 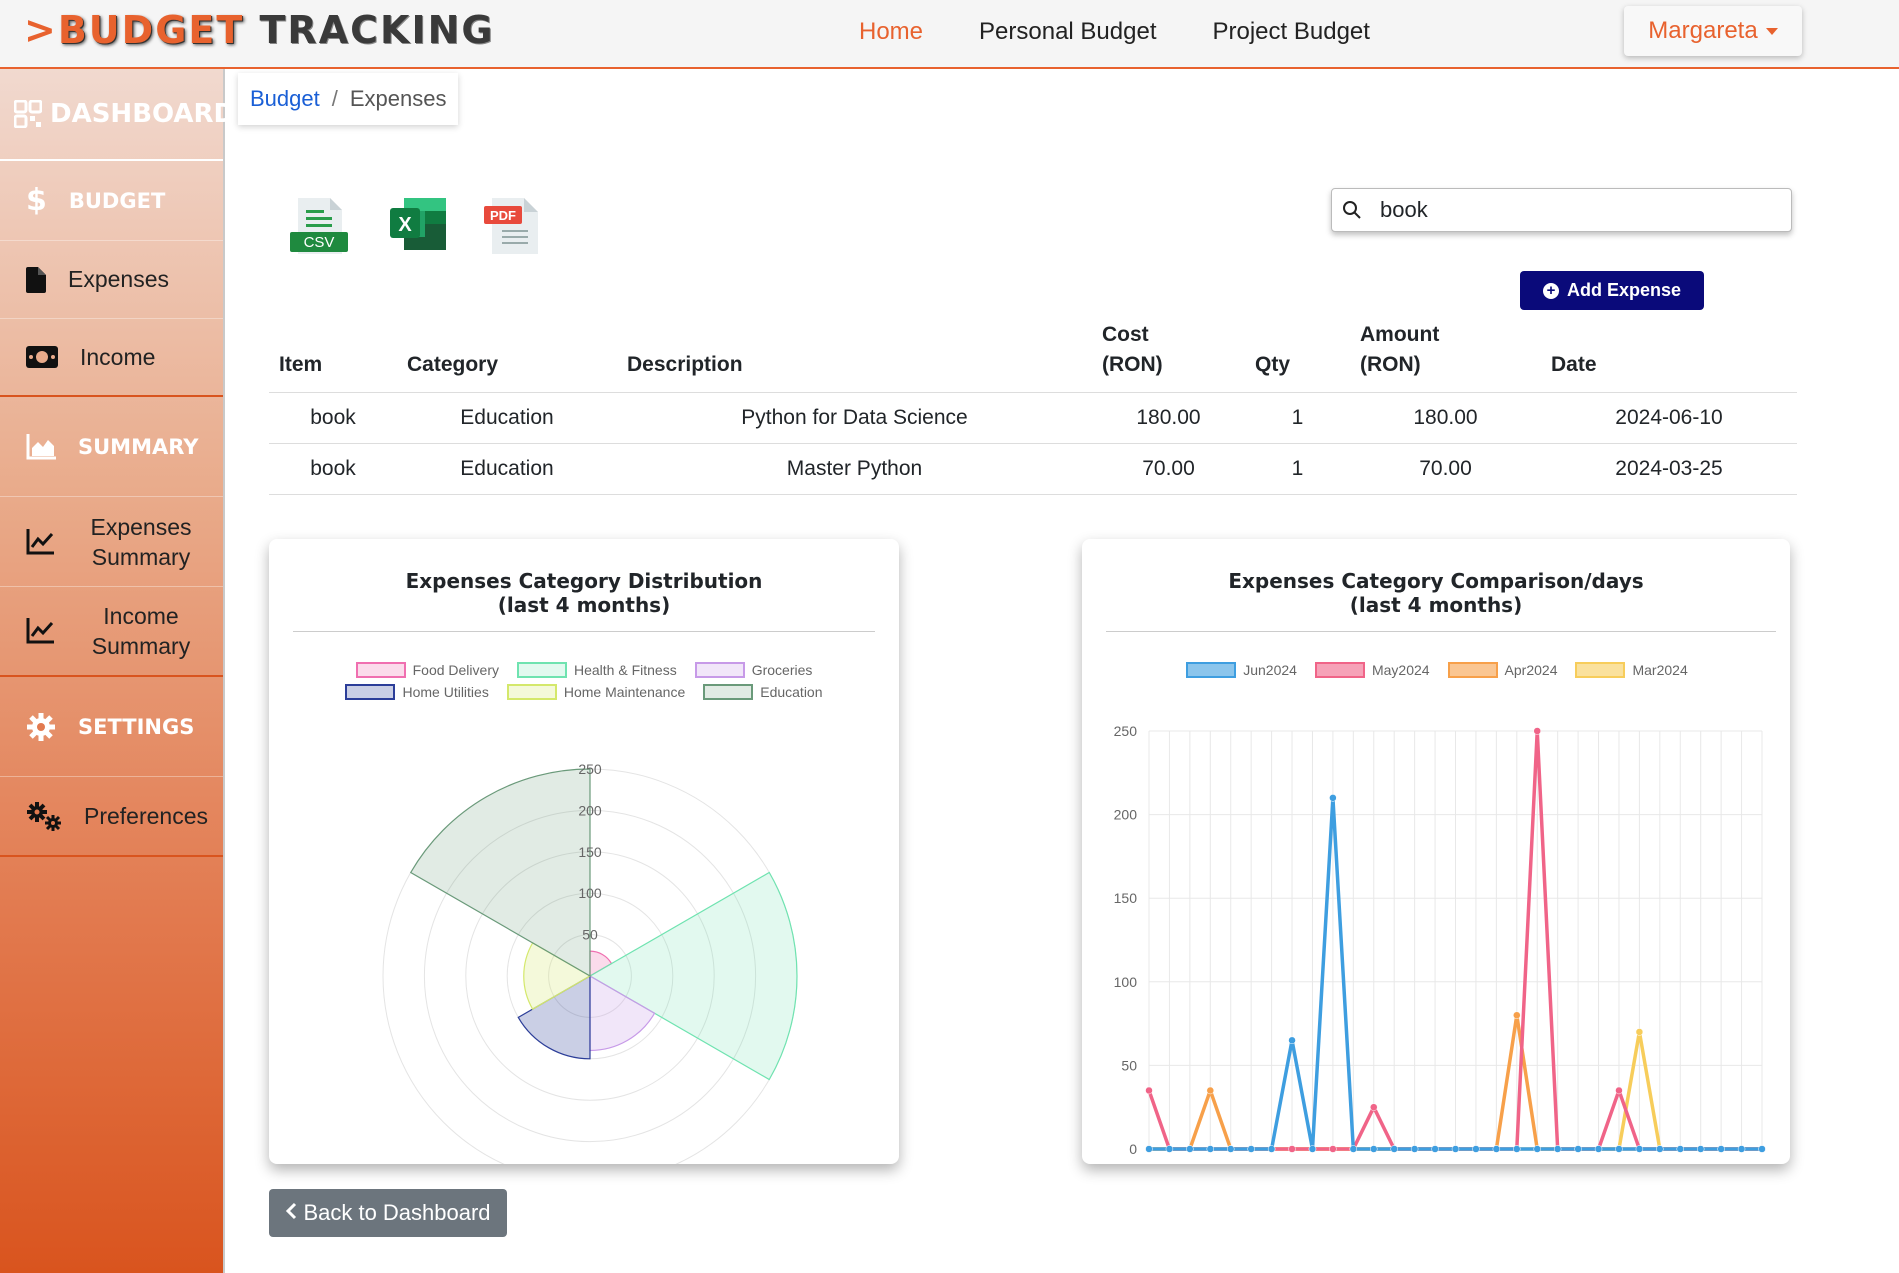 I want to click on x-tick-label: 25, so click(x=1636, y=1157).